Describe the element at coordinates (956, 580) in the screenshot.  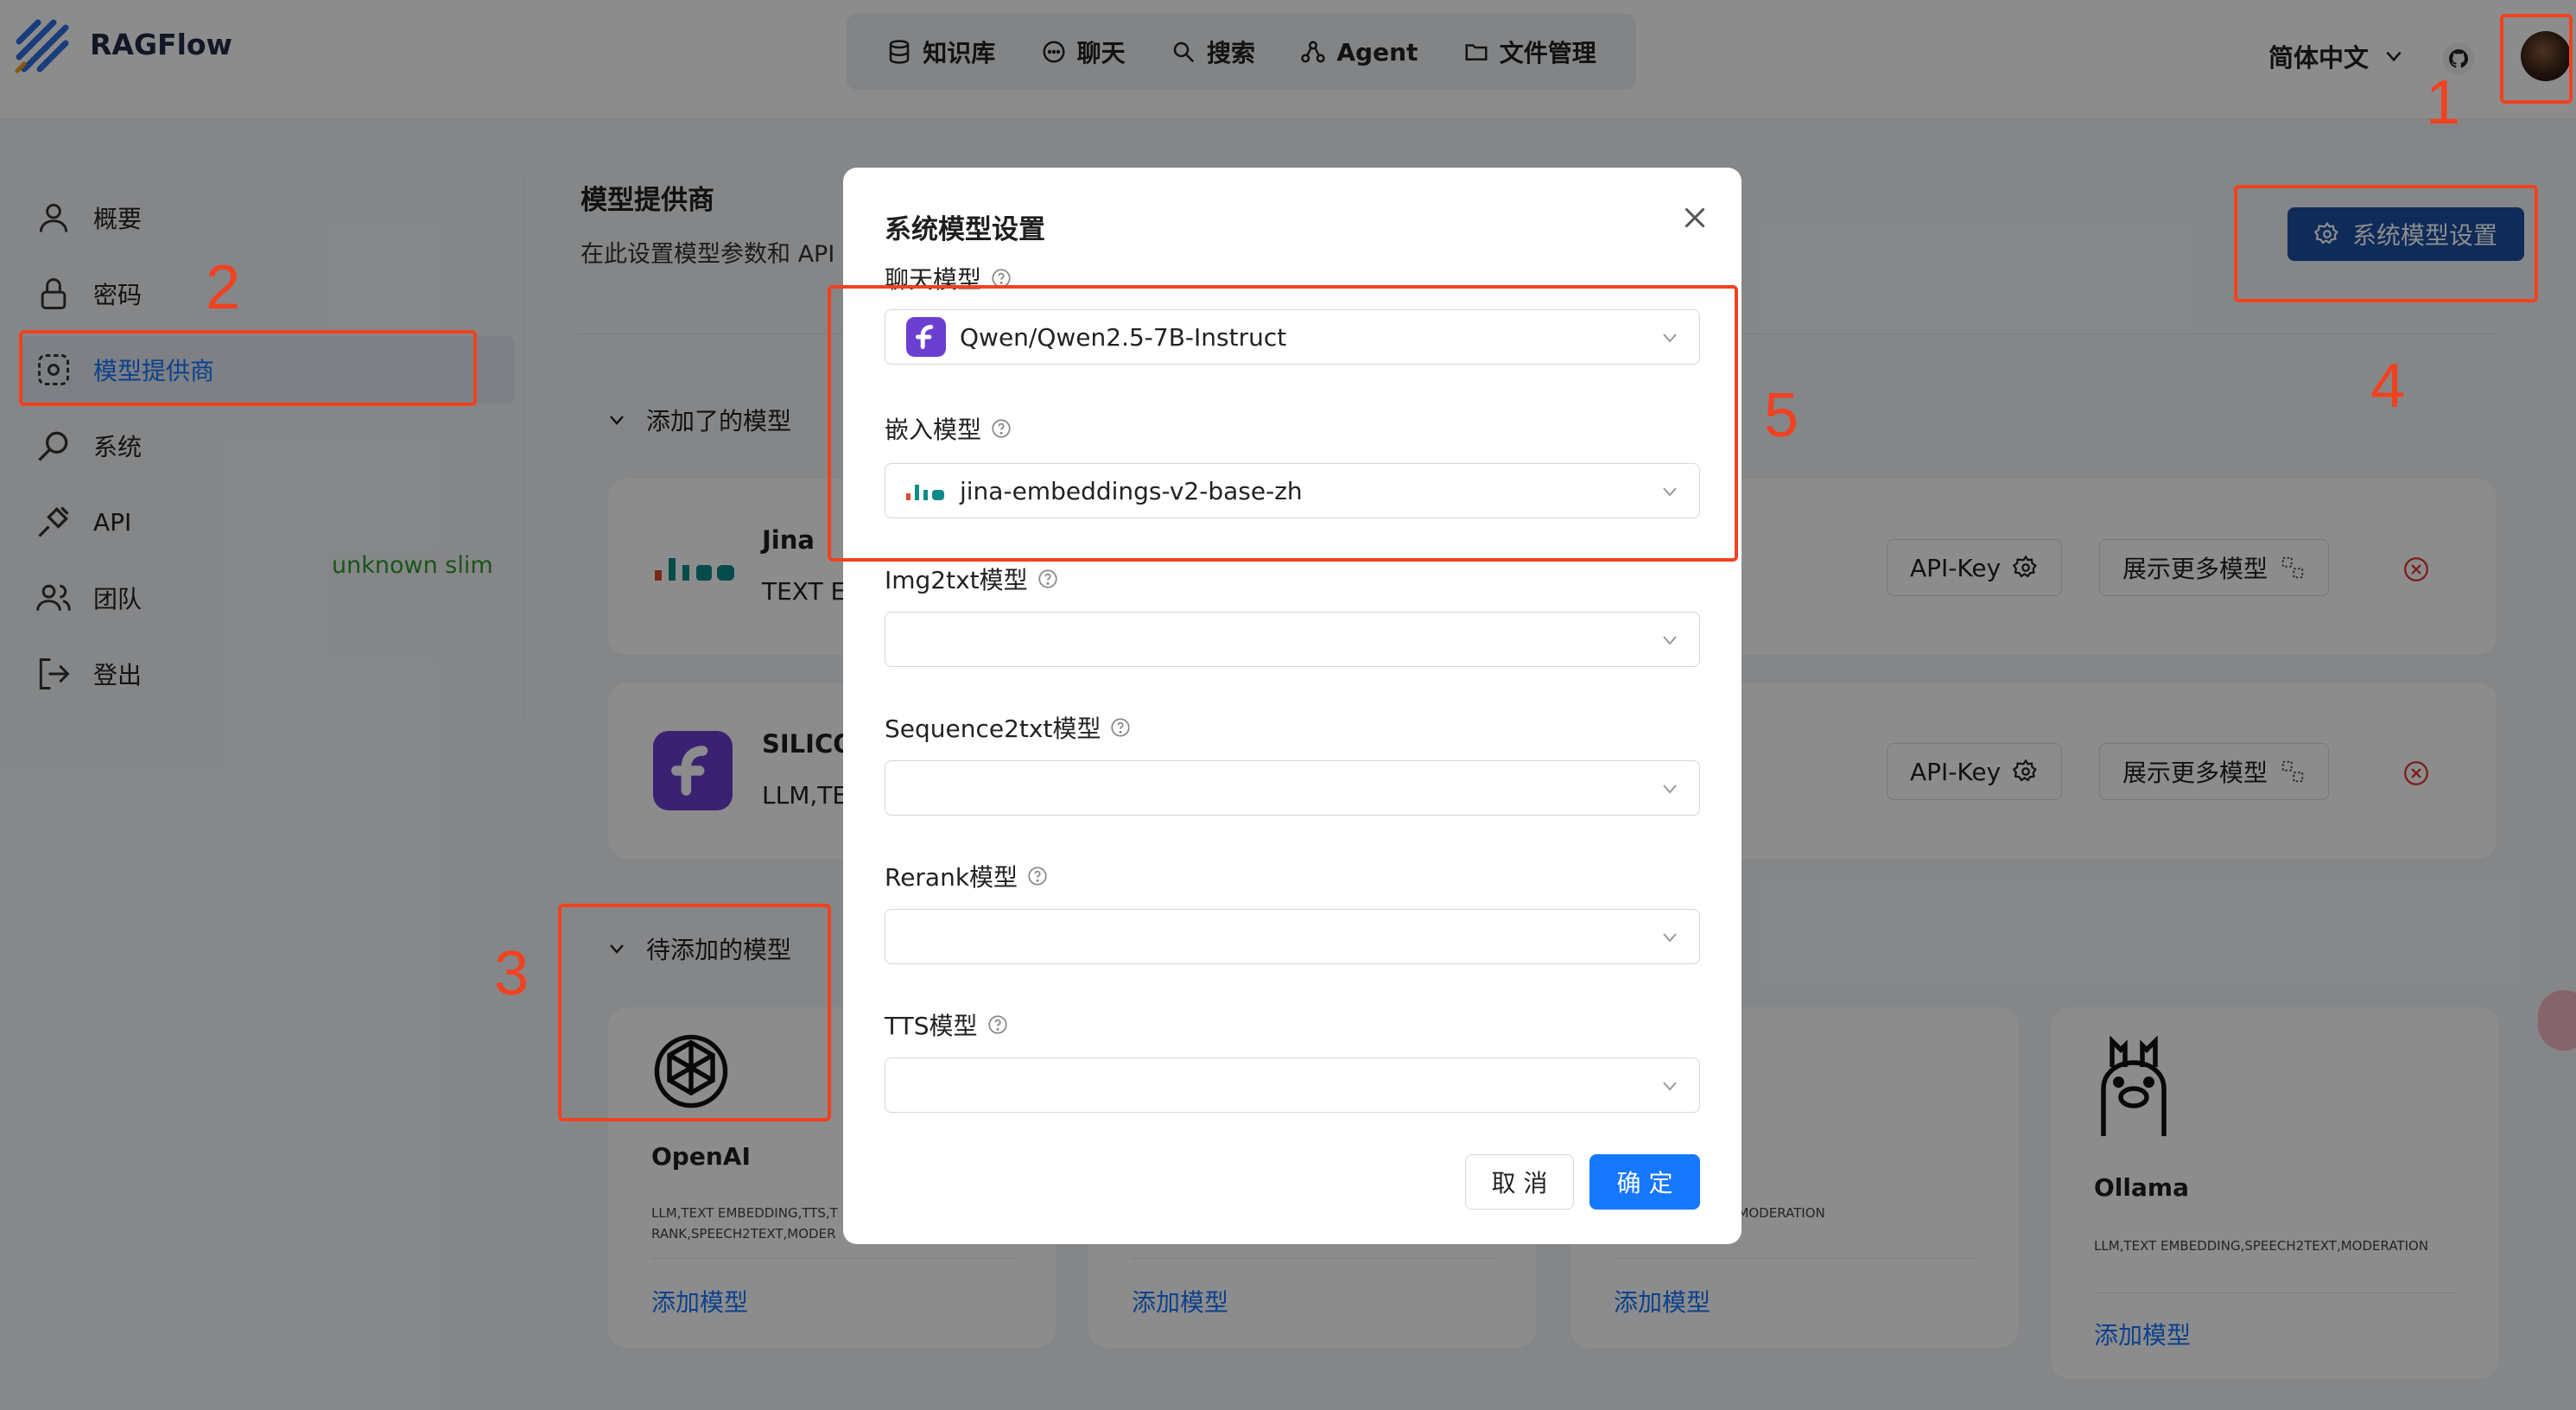
I see `field-label-text: Img2txt模型` at that location.